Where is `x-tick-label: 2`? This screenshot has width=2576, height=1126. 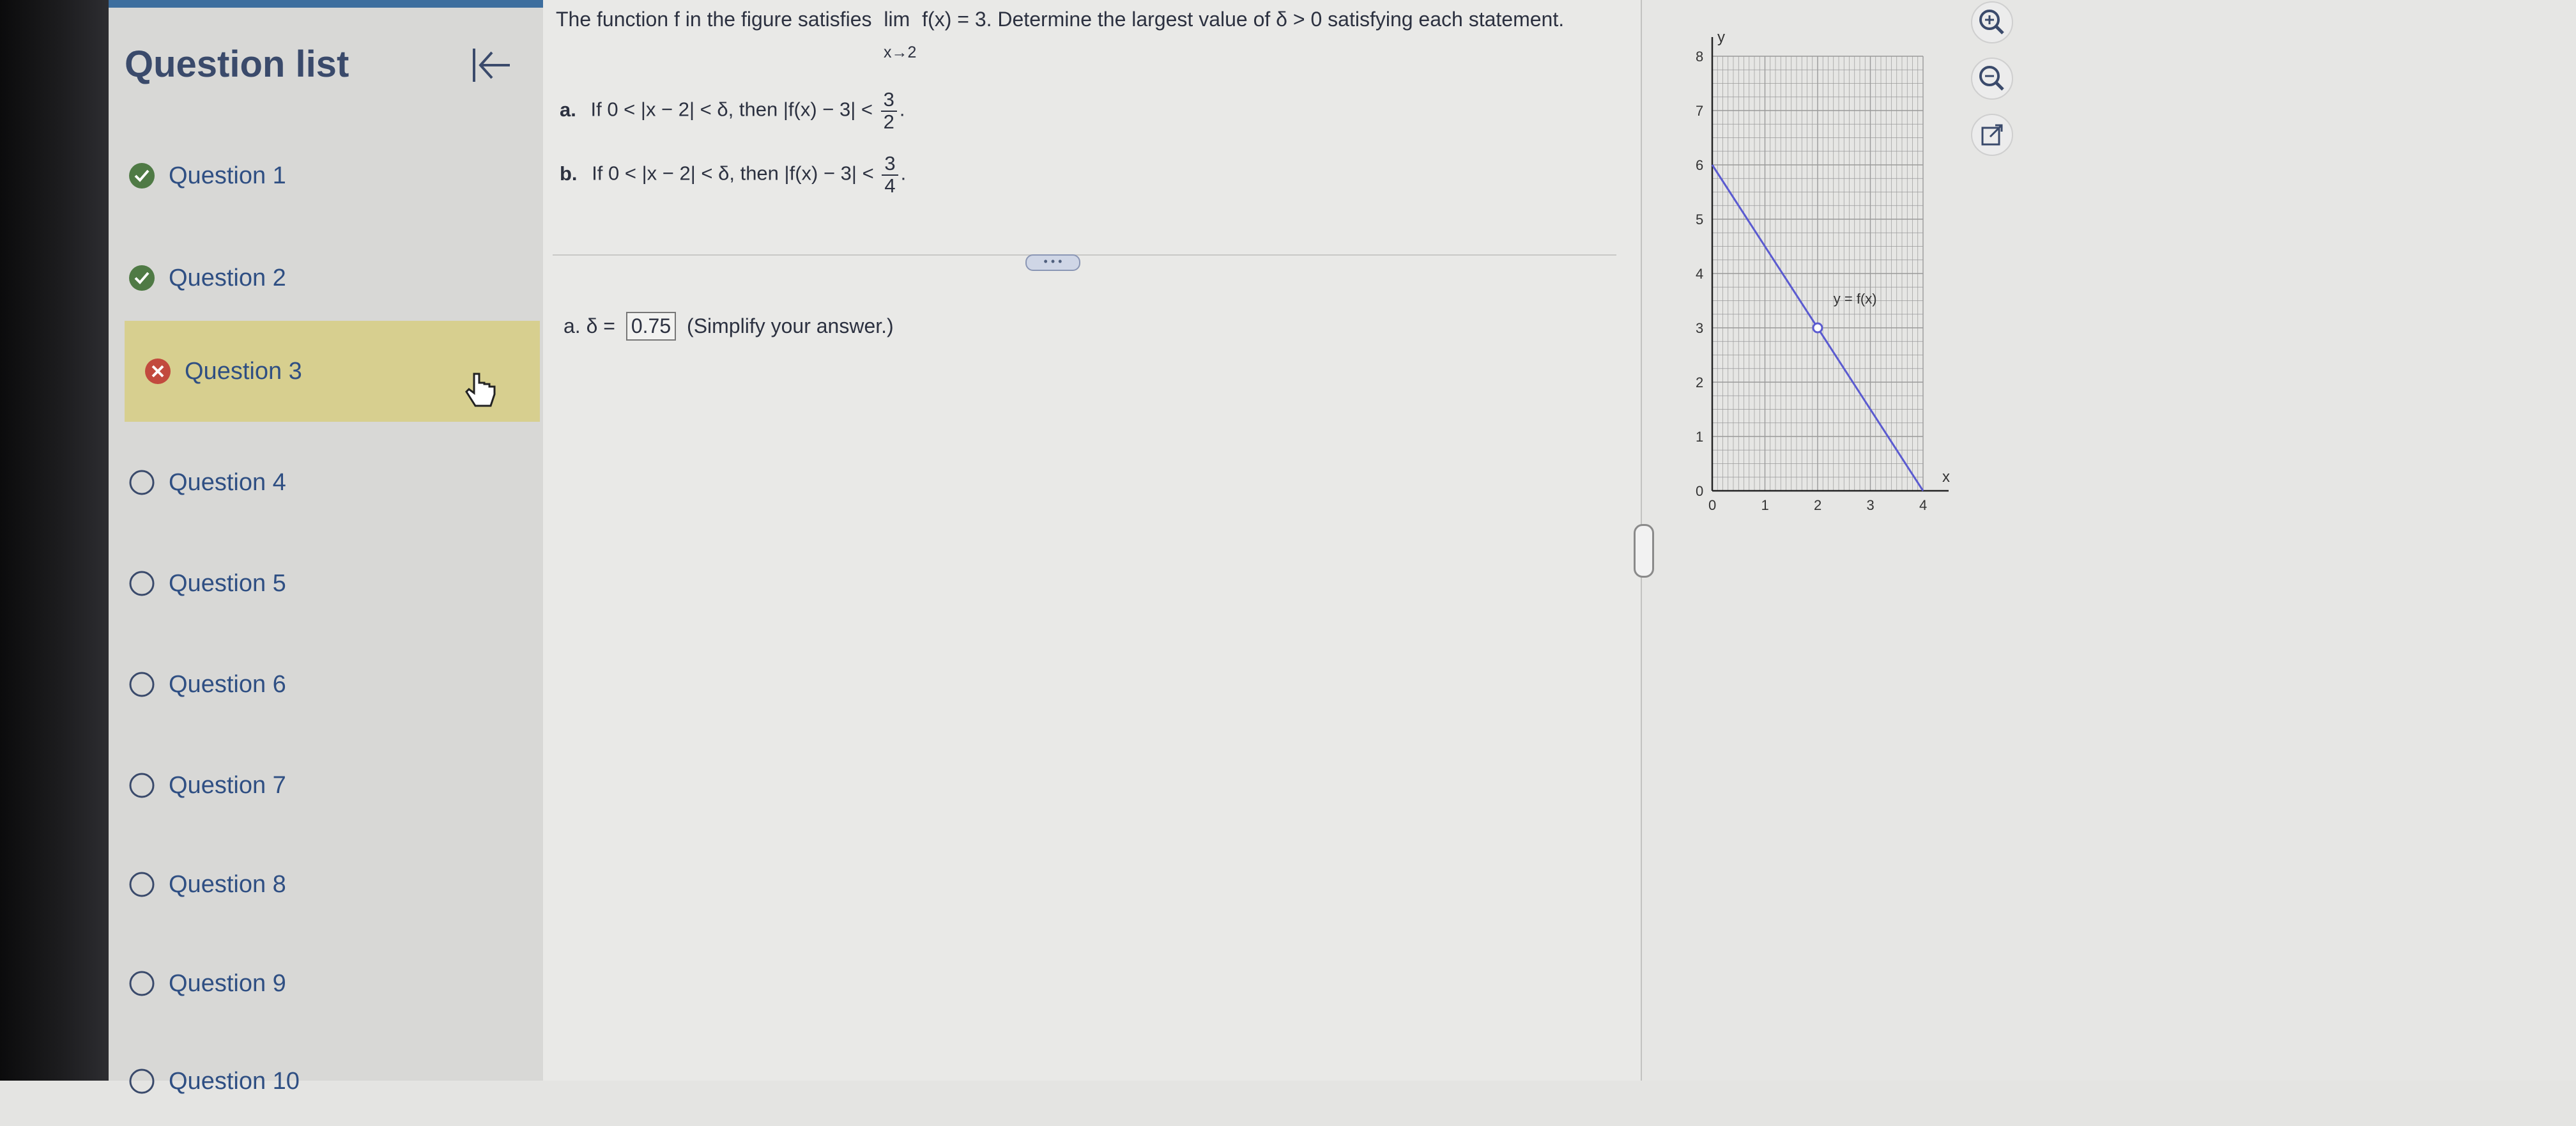
x-tick-label: 2 is located at coordinates (1817, 505).